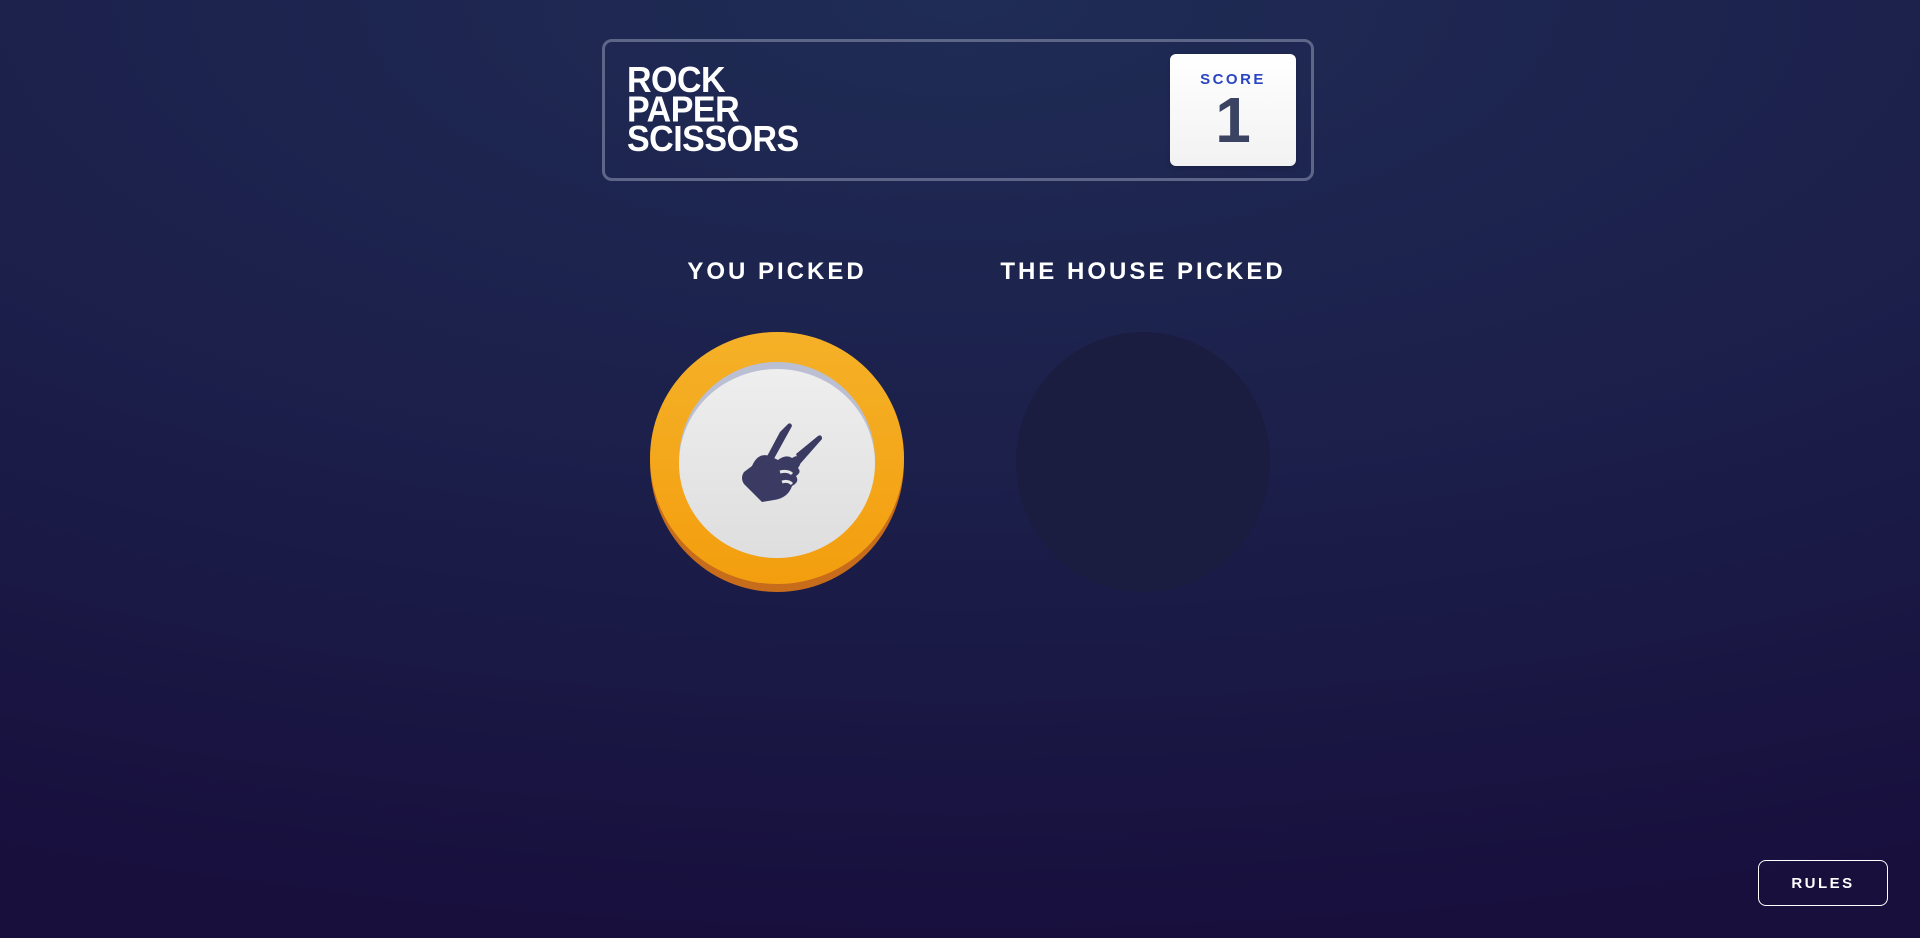 The height and width of the screenshot is (938, 1920). What do you see at coordinates (782, 462) in the screenshot?
I see `scissors-hand-icon` at bounding box center [782, 462].